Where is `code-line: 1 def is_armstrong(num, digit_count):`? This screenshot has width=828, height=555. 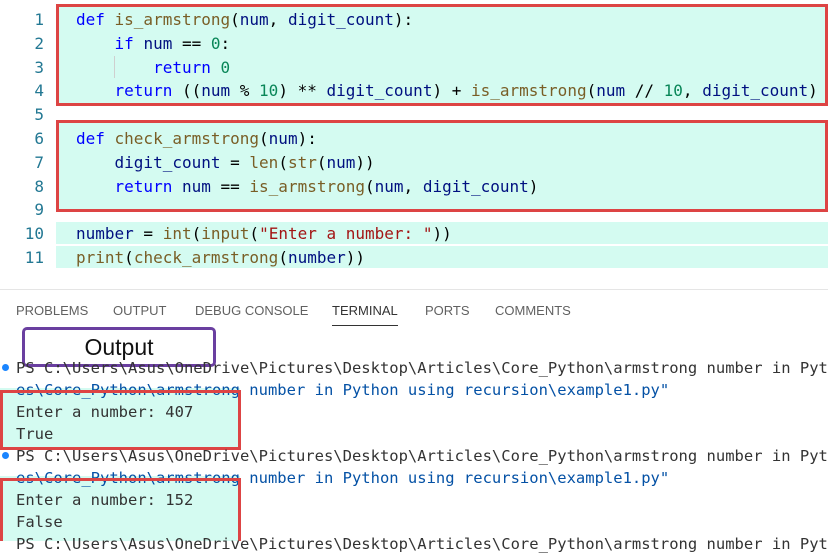
code-line: 1 def is_armstrong(num, digit_count): is located at coordinates (414, 20).